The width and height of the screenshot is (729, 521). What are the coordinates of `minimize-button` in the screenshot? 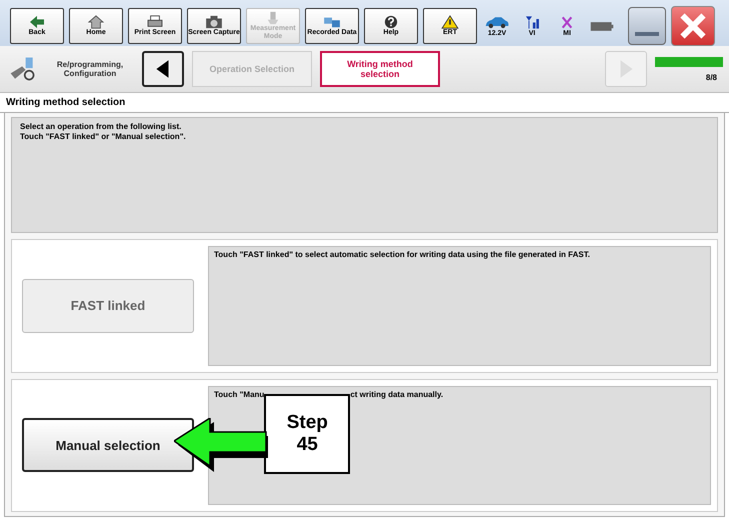 It's located at (647, 26).